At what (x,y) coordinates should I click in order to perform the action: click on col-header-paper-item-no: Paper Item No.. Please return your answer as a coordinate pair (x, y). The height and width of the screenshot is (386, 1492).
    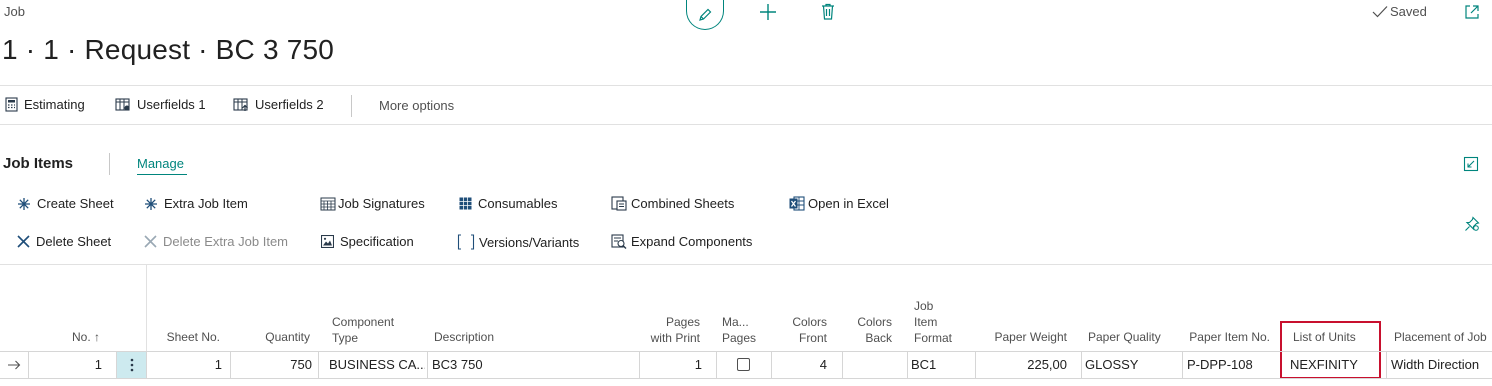
    Looking at the image, I should click on (1225, 337).